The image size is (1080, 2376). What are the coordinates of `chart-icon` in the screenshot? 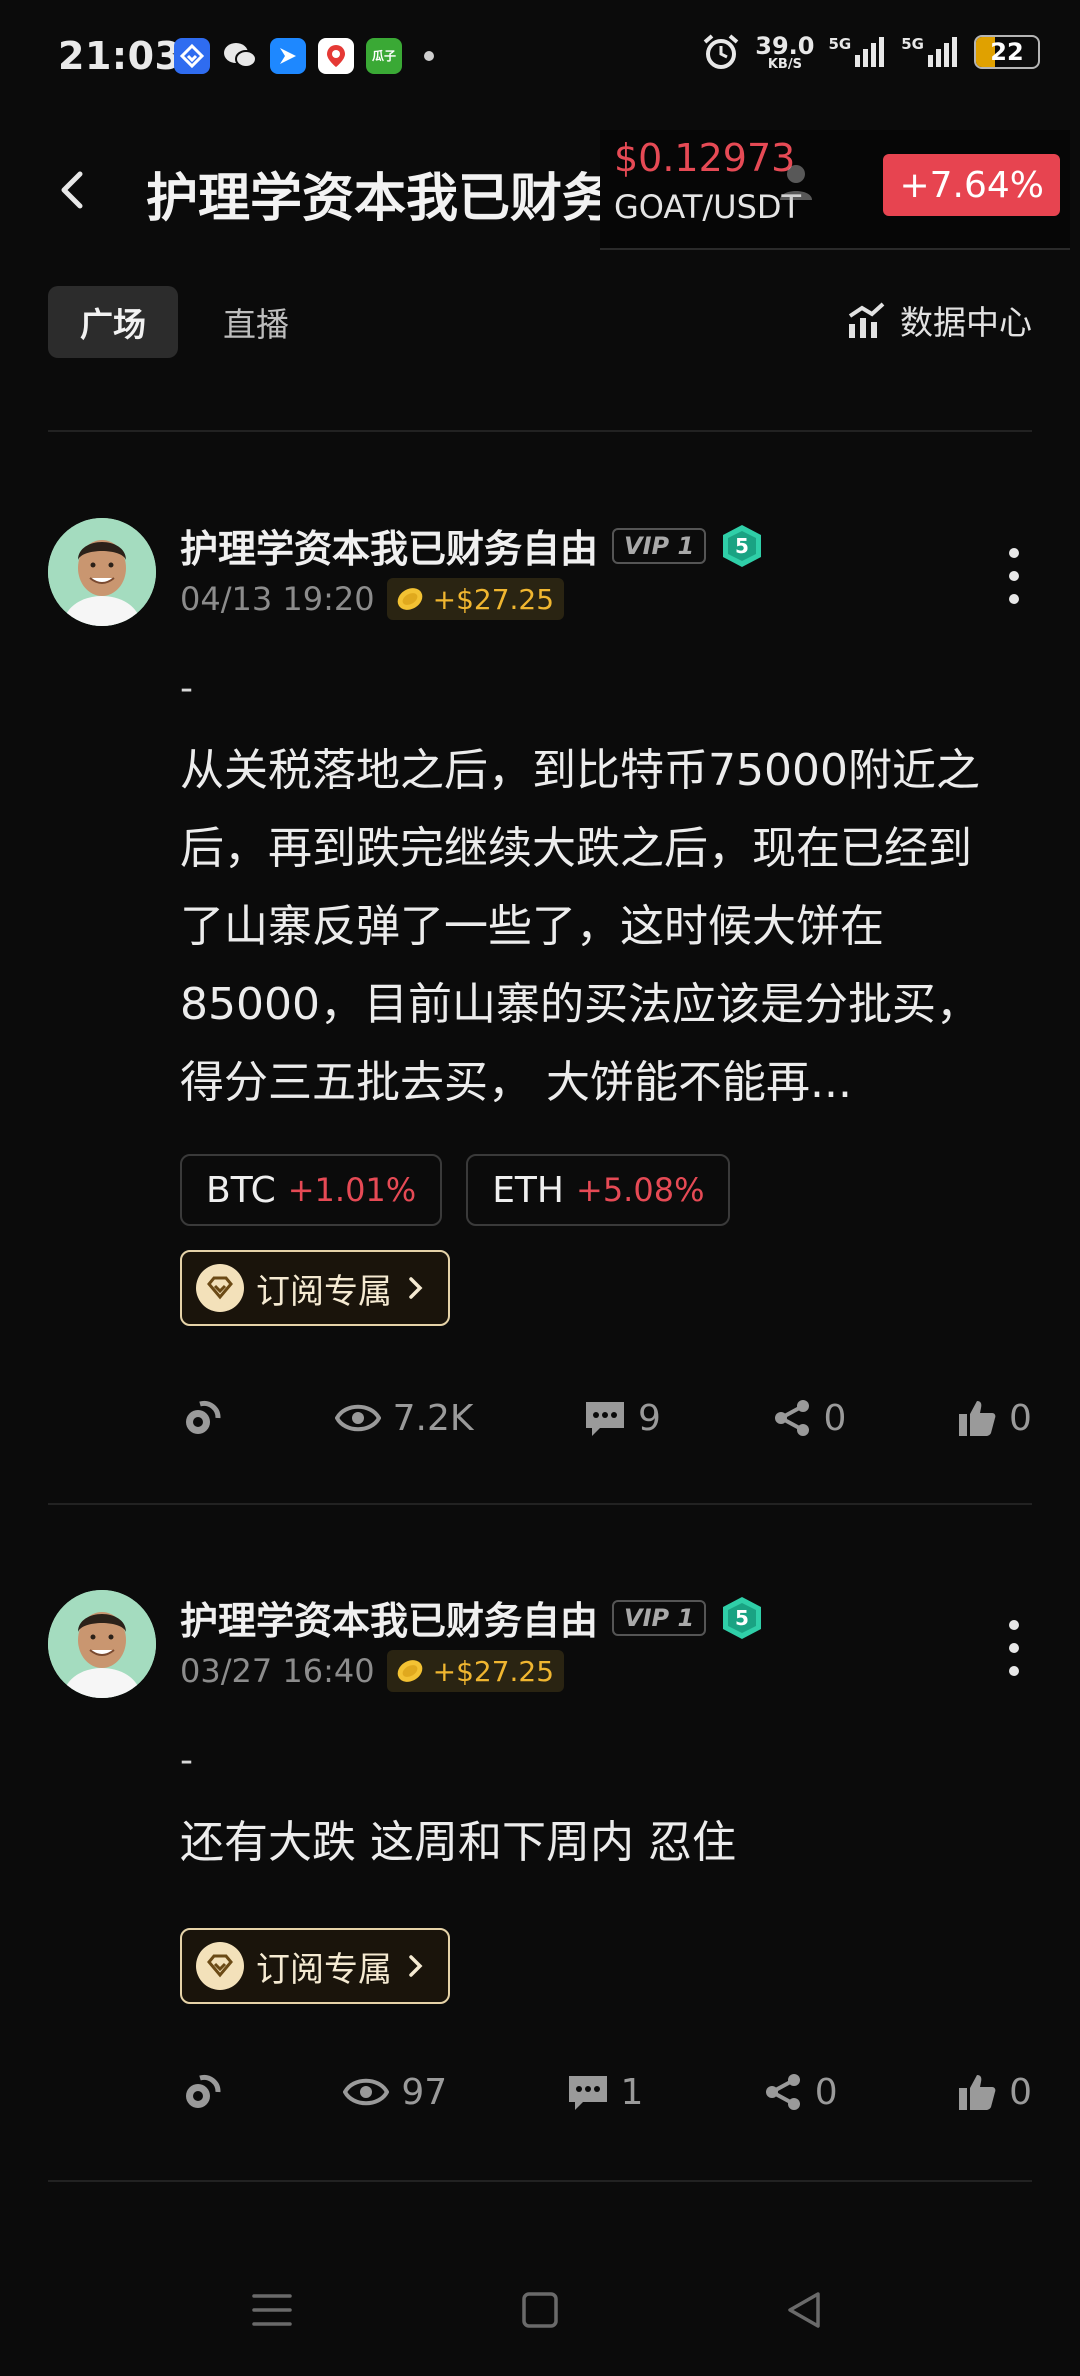 It's located at (866, 320).